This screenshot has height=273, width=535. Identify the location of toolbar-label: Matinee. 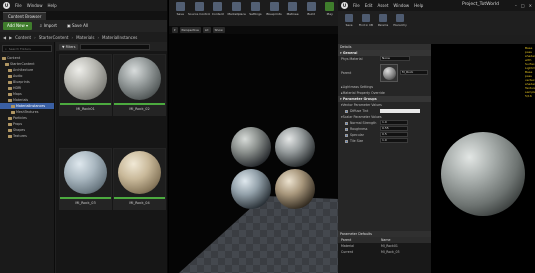
(292, 14).